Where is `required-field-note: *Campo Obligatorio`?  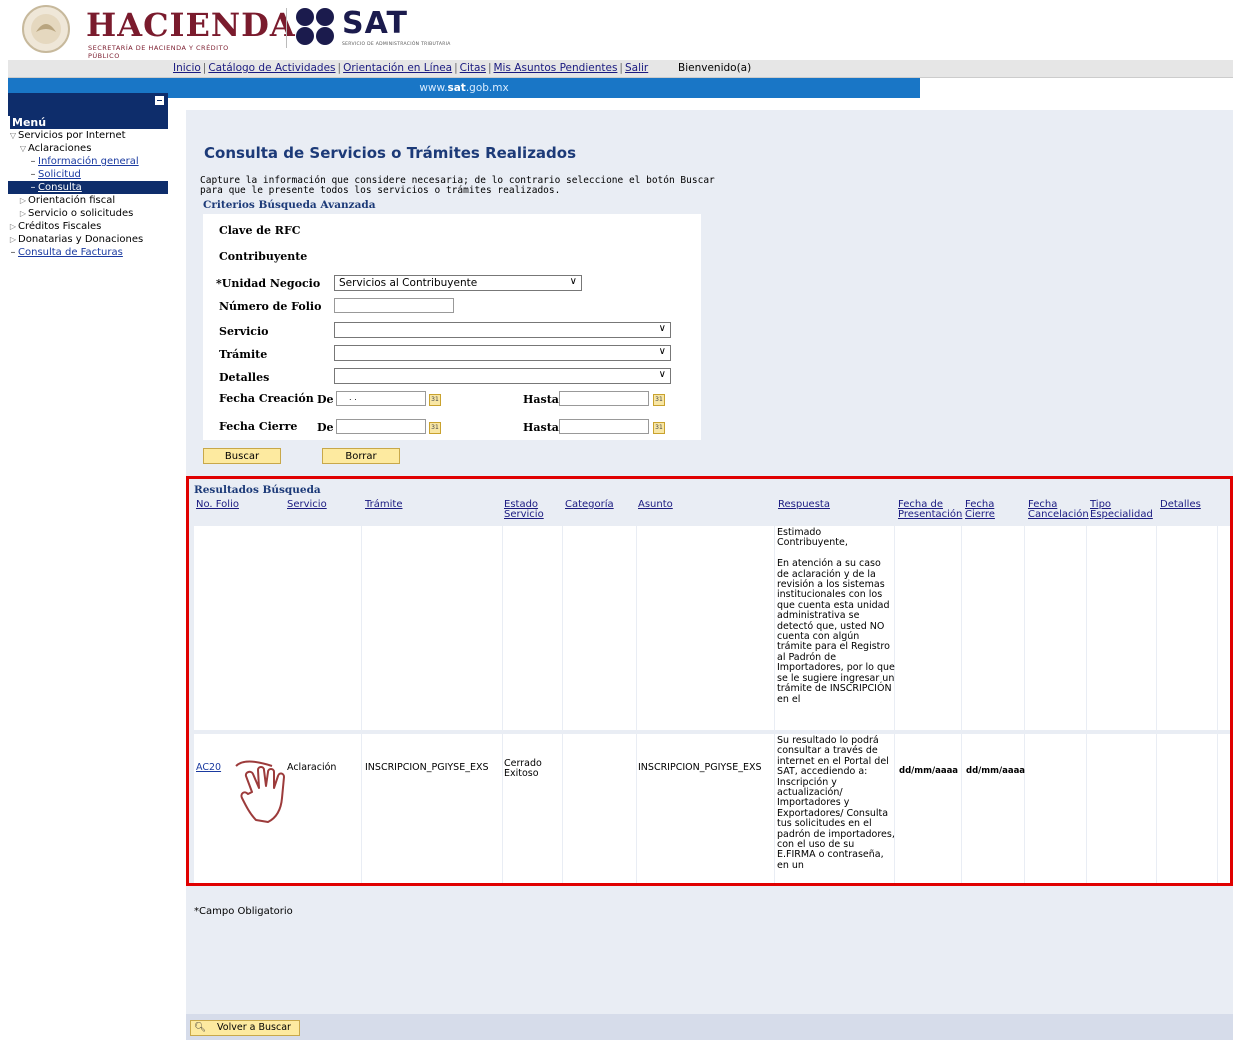
required-field-note: *Campo Obligatorio is located at coordinates (243, 911).